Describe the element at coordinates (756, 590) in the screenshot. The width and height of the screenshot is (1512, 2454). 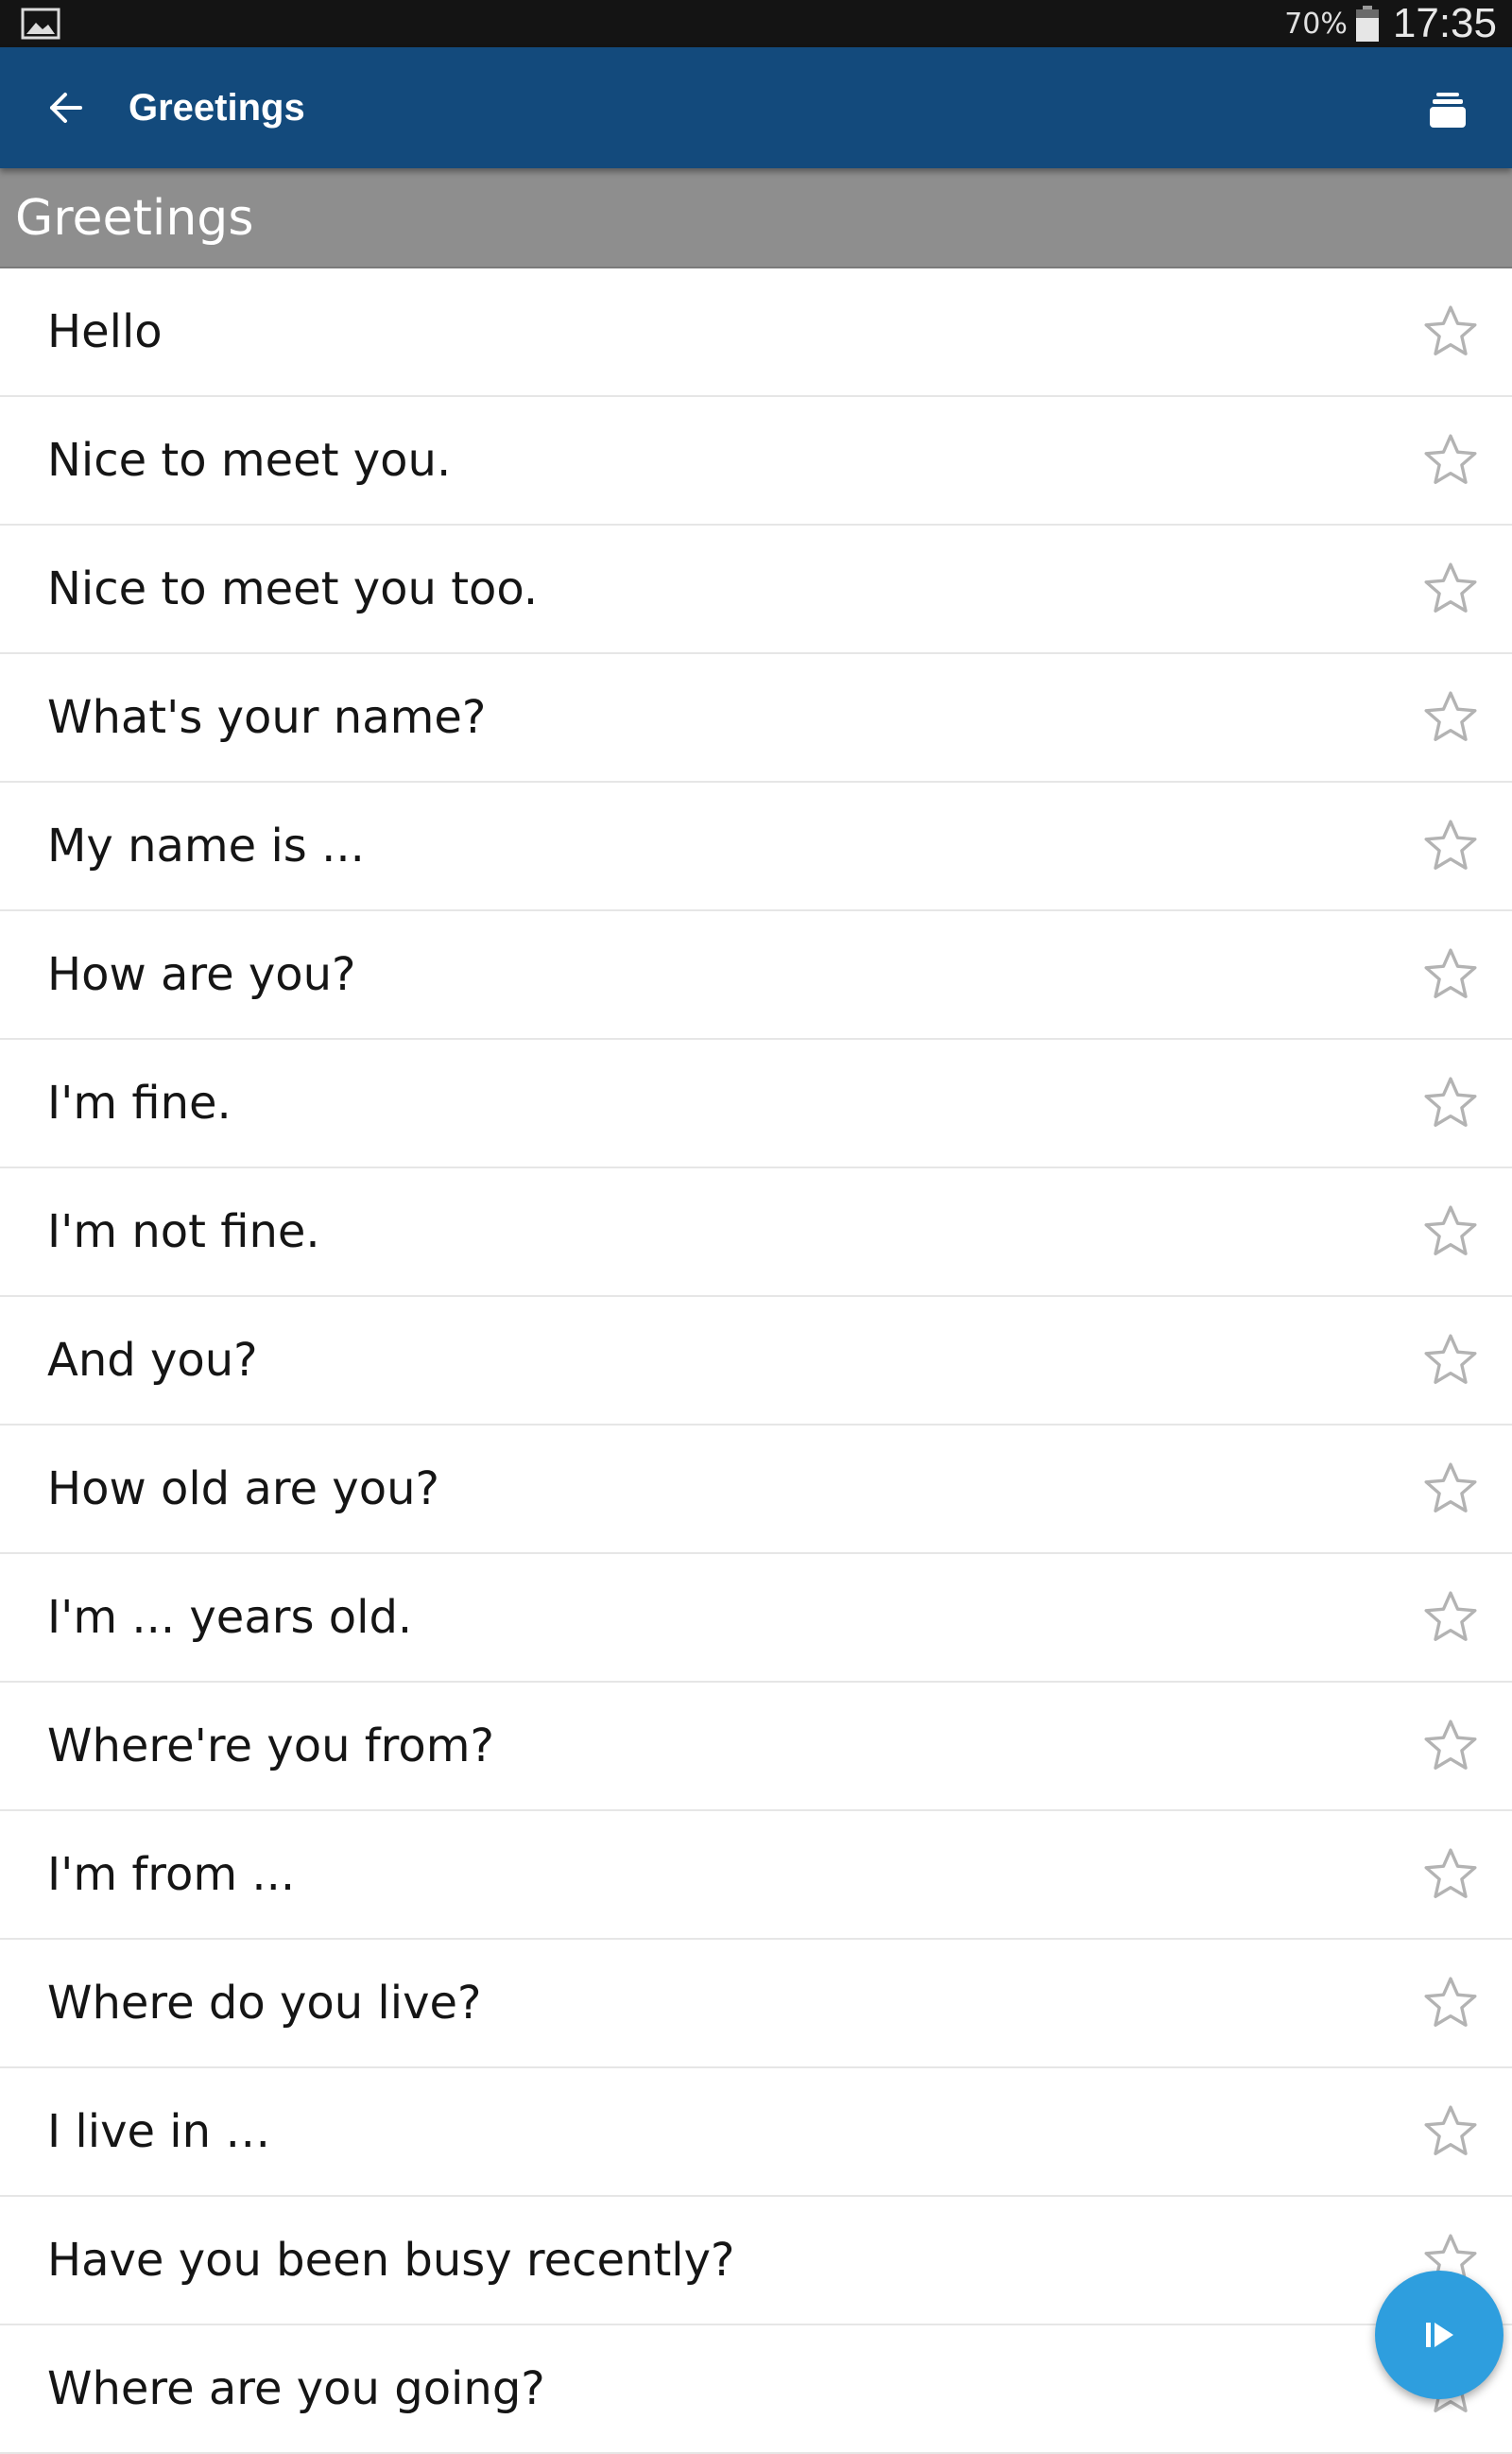
I see `list-item: Nice to meet you too.` at that location.